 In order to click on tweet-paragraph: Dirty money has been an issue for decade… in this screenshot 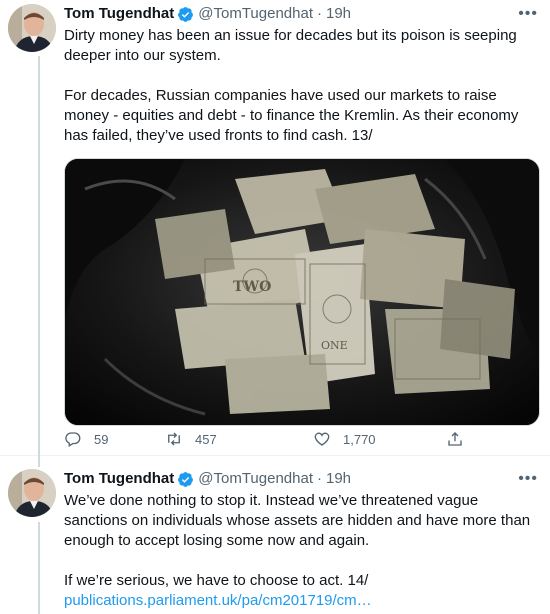, I will do `click(290, 45)`.